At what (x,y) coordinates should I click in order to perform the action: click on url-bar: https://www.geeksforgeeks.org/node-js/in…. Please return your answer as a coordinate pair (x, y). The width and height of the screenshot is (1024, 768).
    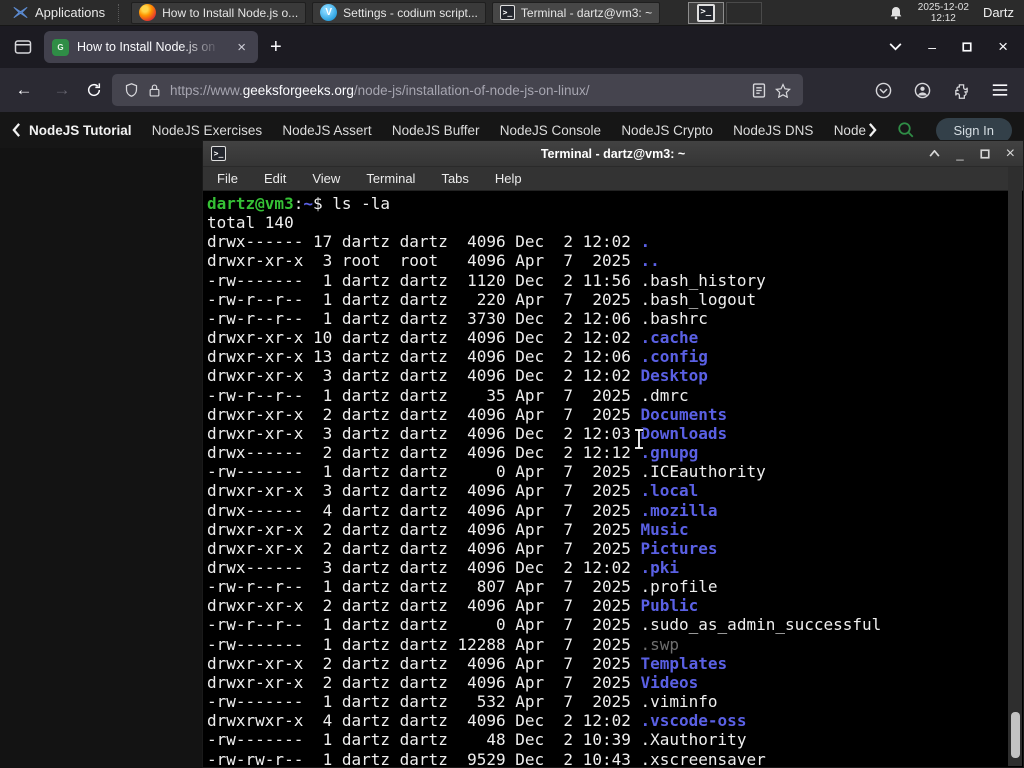
    Looking at the image, I should click on (457, 90).